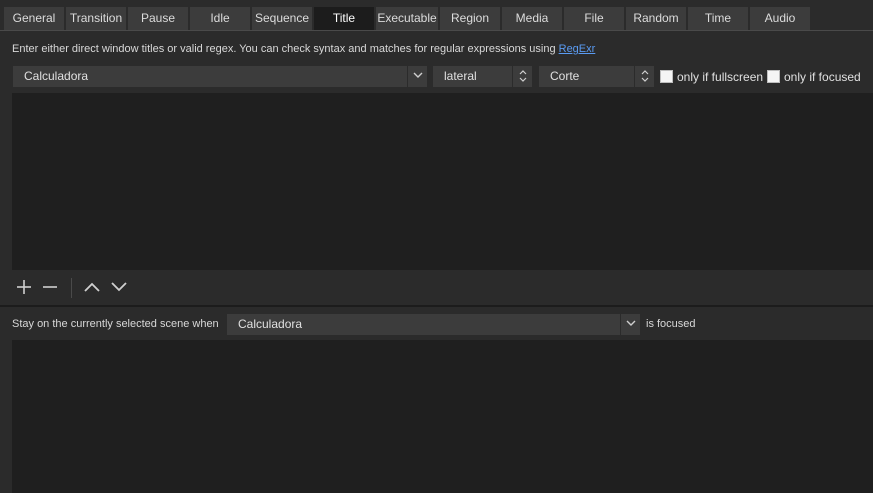 The height and width of the screenshot is (493, 873). I want to click on tab-transition: Transition, so click(96, 18).